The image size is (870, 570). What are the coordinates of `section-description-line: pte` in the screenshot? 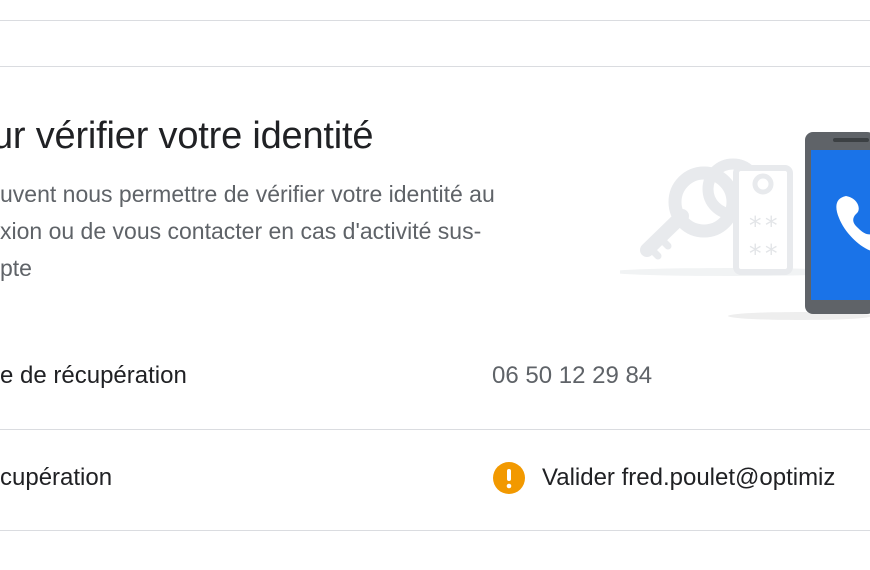 It's located at (16, 268).